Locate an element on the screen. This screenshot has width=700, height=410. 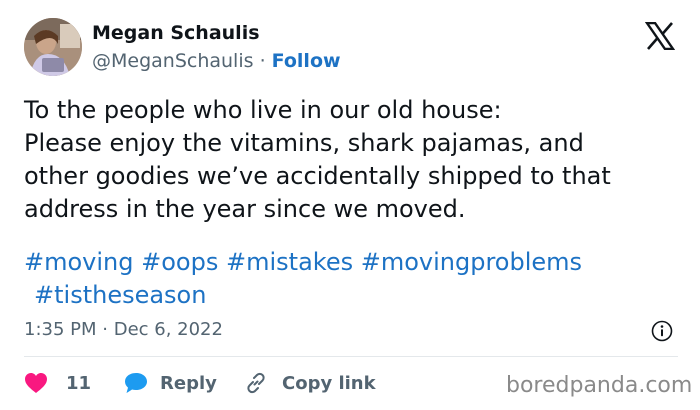
reply-bubble-icon is located at coordinates (136, 383).